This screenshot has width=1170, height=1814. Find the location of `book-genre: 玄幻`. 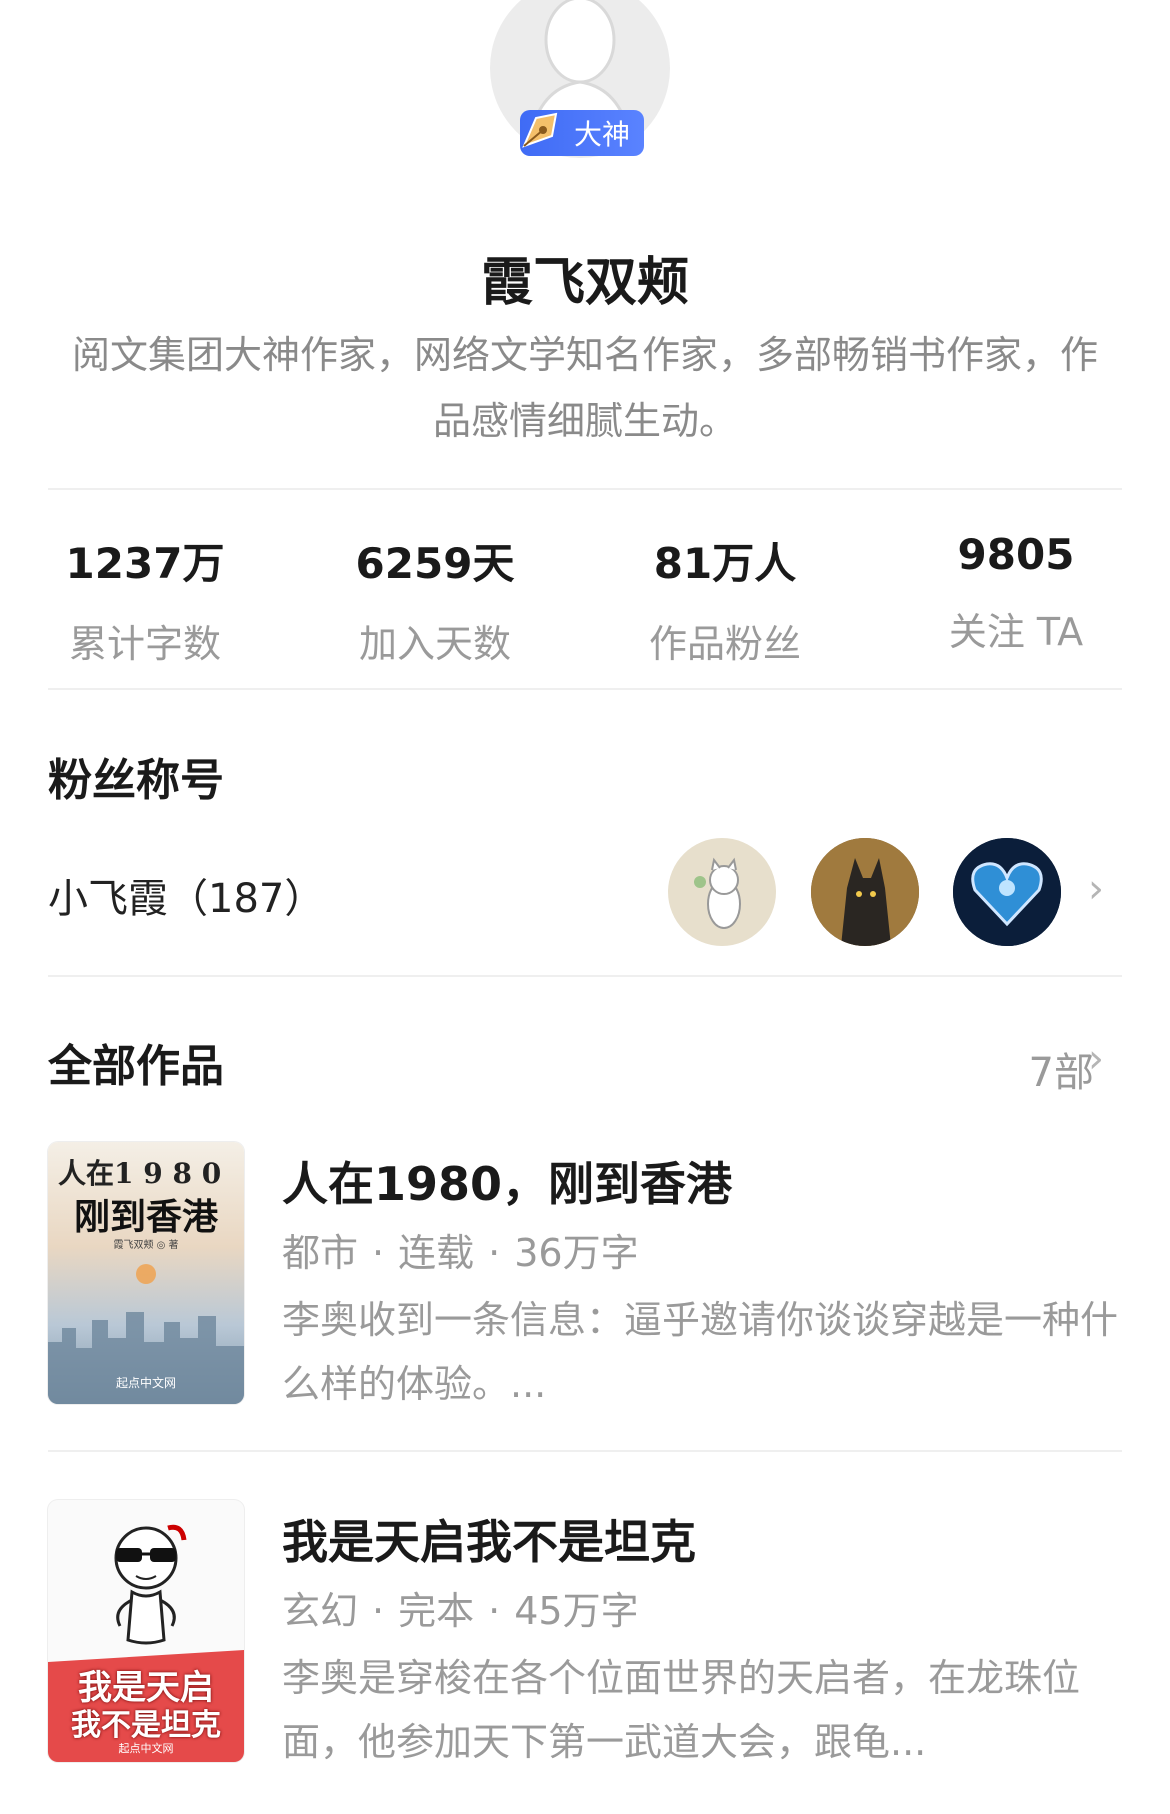

book-genre: 玄幻 is located at coordinates (320, 1611).